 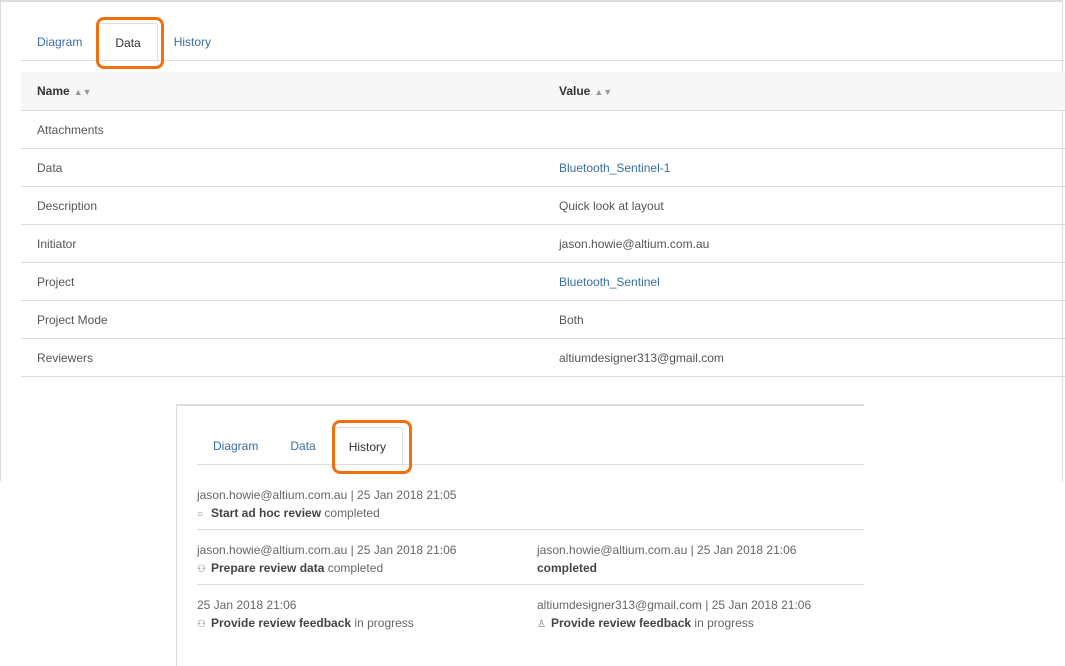 What do you see at coordinates (282, 91) in the screenshot?
I see `column-header-name: Name ▲▼` at bounding box center [282, 91].